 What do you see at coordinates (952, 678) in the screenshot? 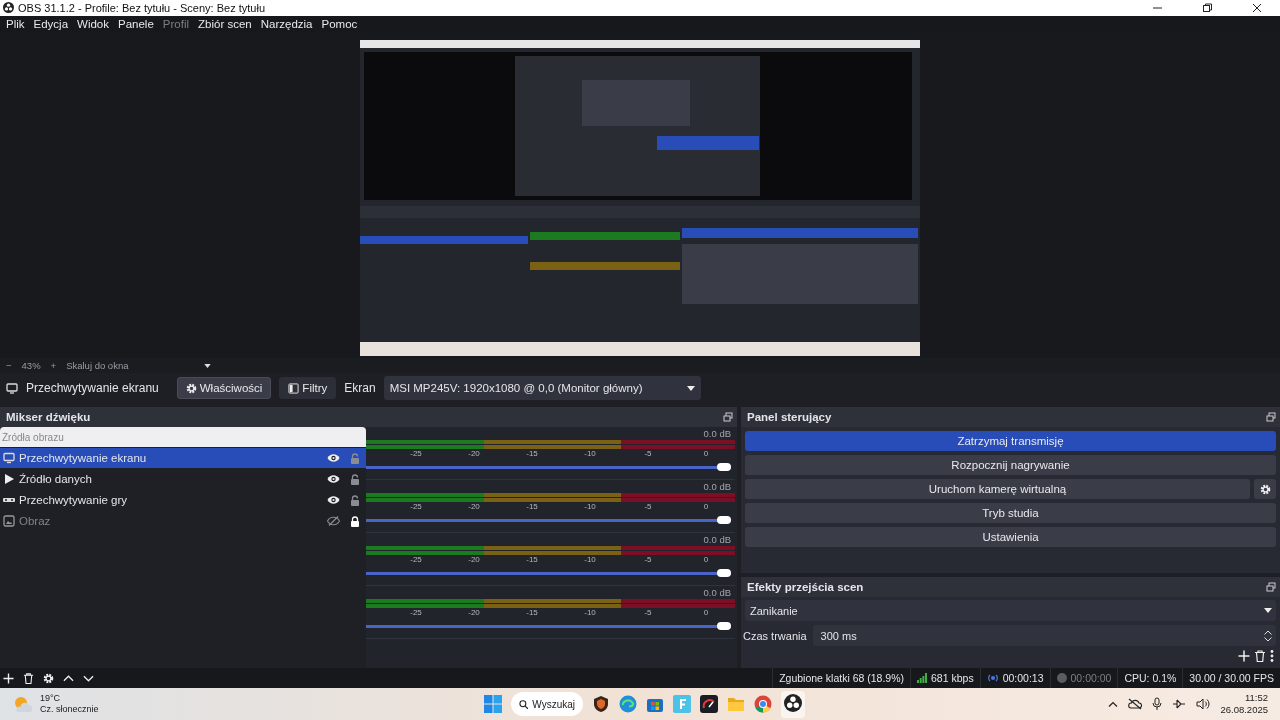
I see `bitrate: 681 kbps` at bounding box center [952, 678].